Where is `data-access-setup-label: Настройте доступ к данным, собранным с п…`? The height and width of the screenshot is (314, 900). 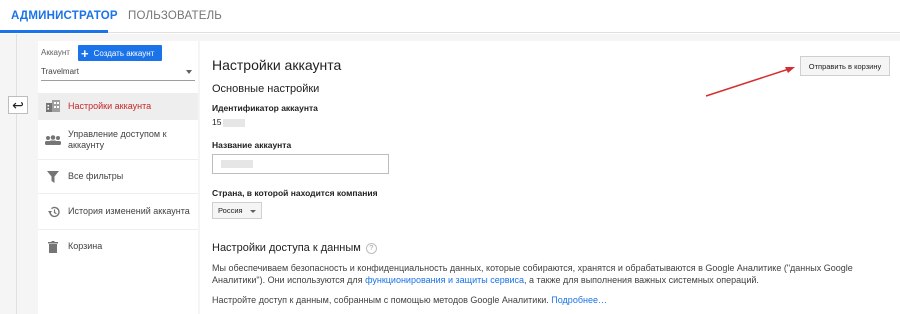
data-access-setup-label: Настройте доступ к данным, собранным с п… is located at coordinates (382, 300).